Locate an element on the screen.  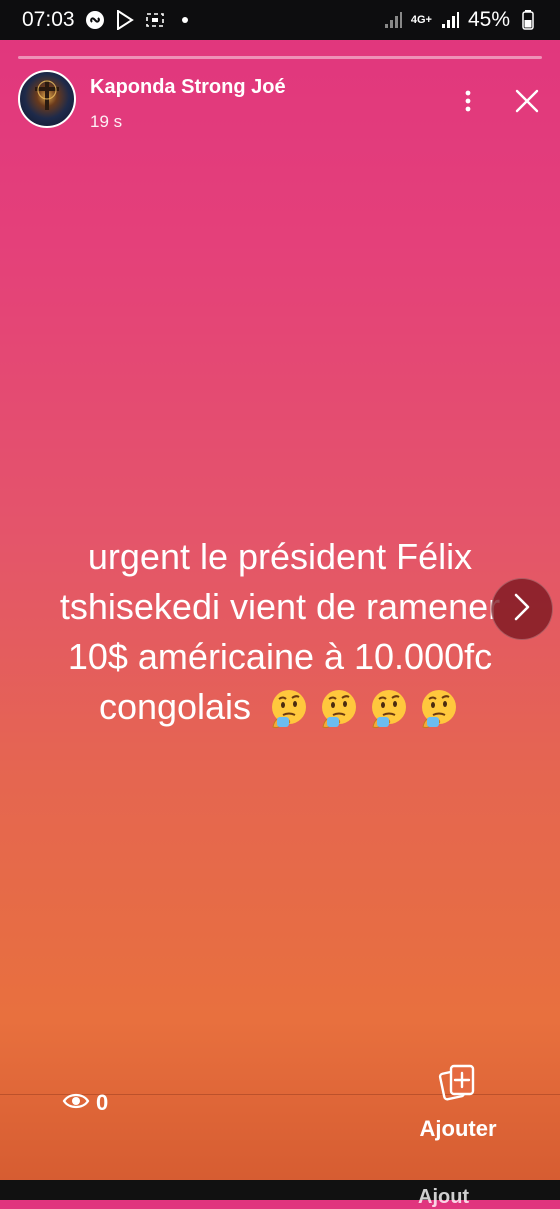
chevron-right-icon is located at coordinates (522, 609).